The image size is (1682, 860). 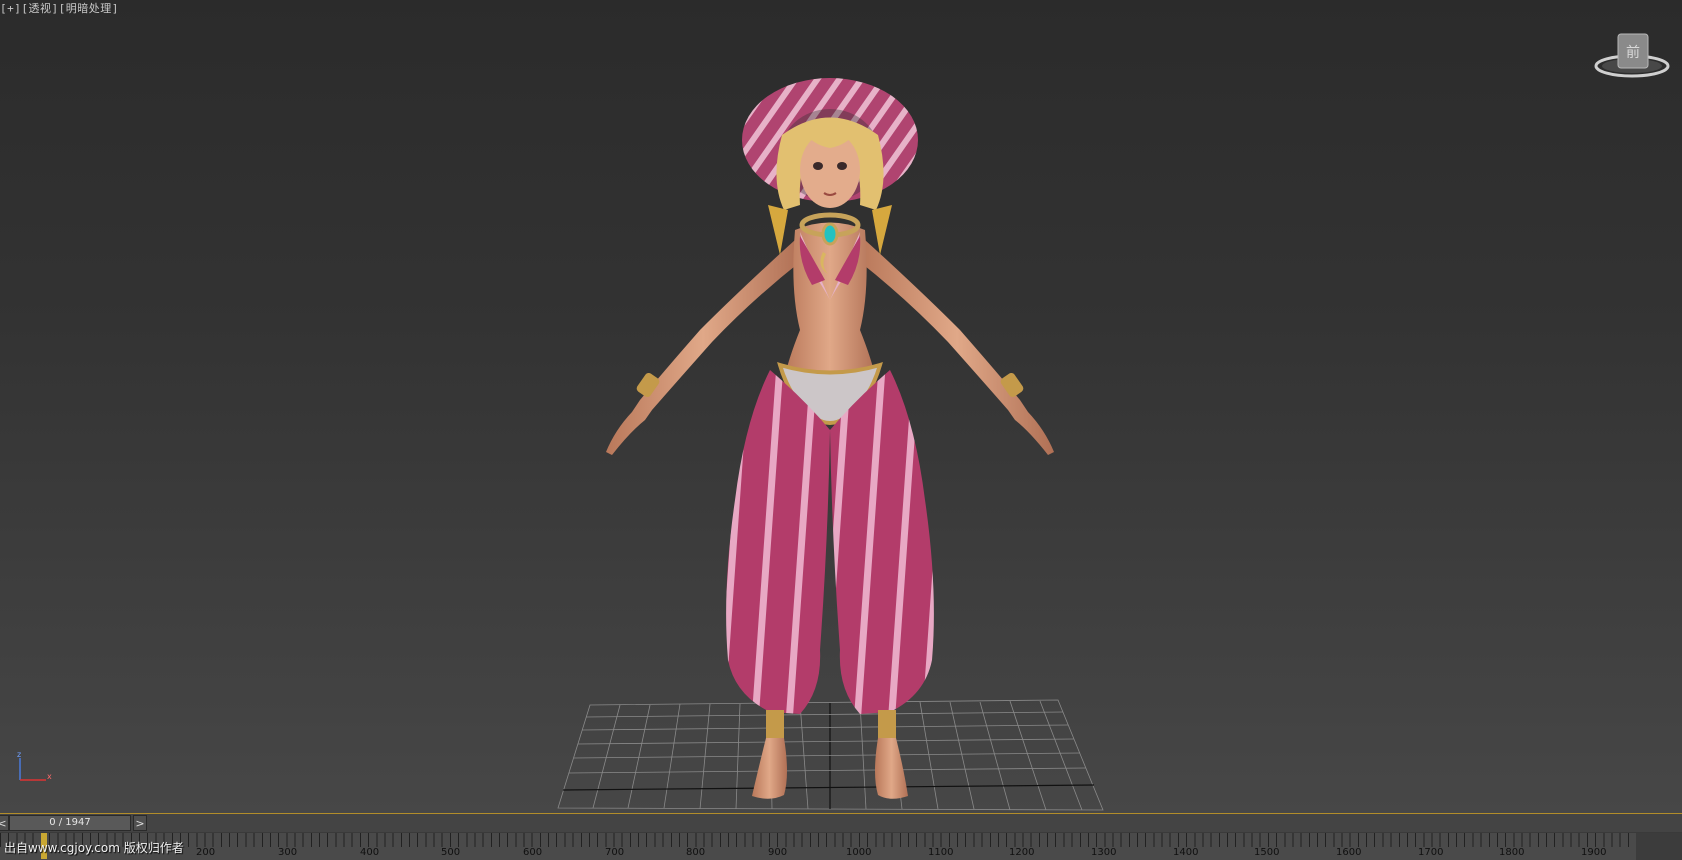 What do you see at coordinates (1186, 852) in the screenshot?
I see `tick-label: 1400` at bounding box center [1186, 852].